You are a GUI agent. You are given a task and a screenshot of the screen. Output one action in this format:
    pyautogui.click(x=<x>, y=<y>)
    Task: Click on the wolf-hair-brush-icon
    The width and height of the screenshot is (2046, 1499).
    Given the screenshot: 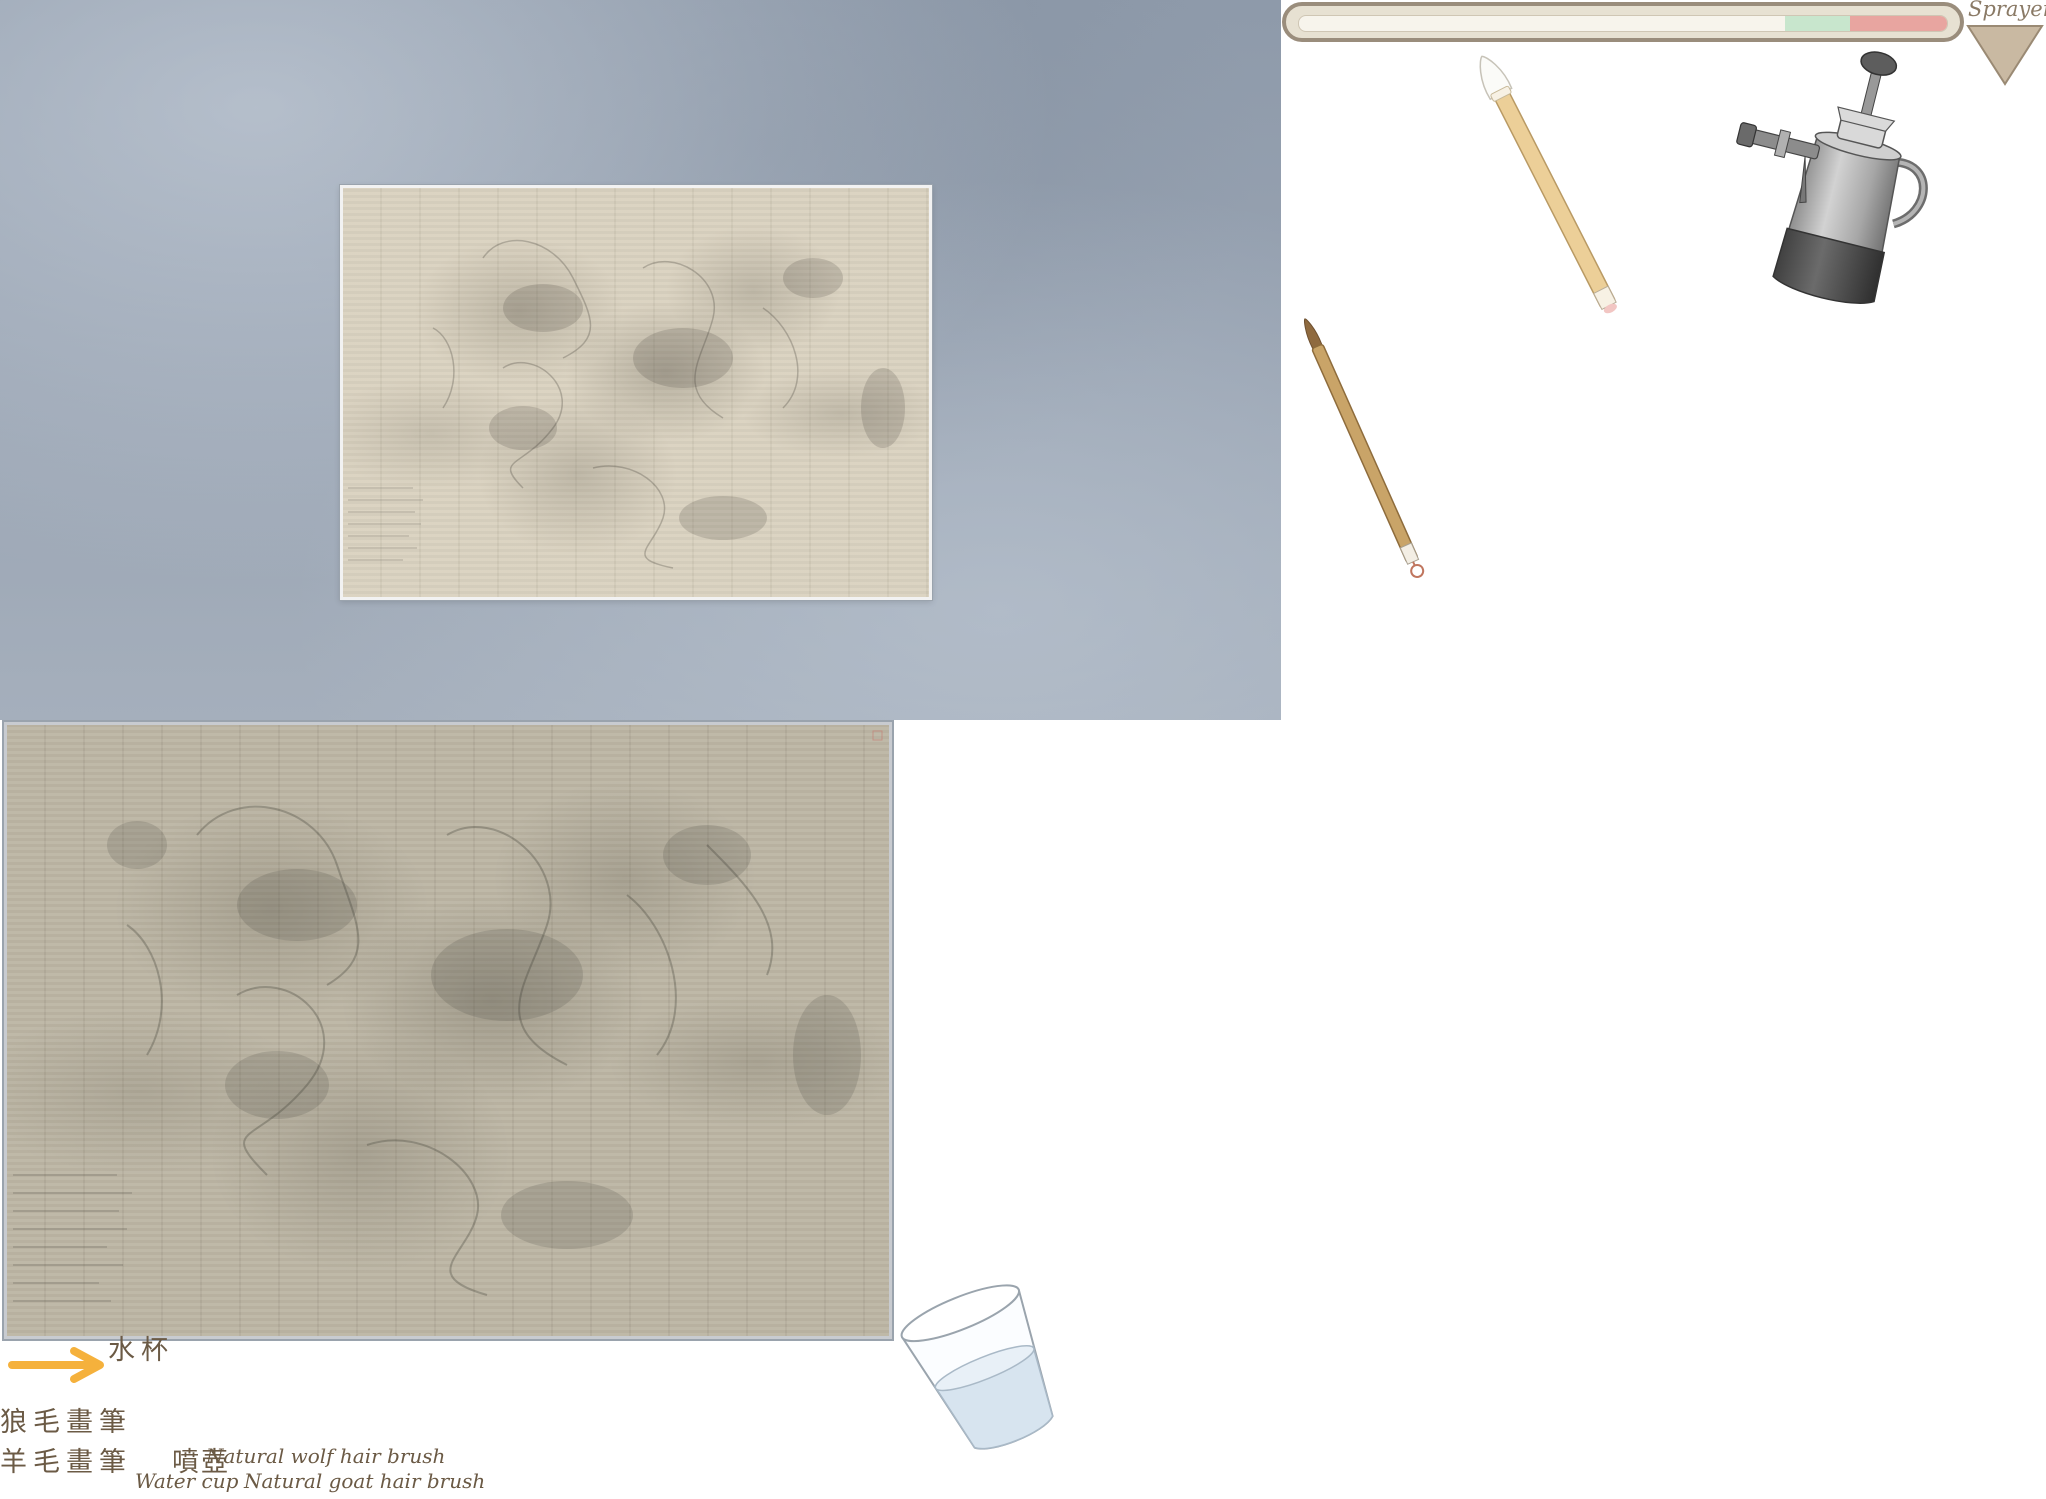 What is the action you would take?
    pyautogui.click(x=1364, y=448)
    